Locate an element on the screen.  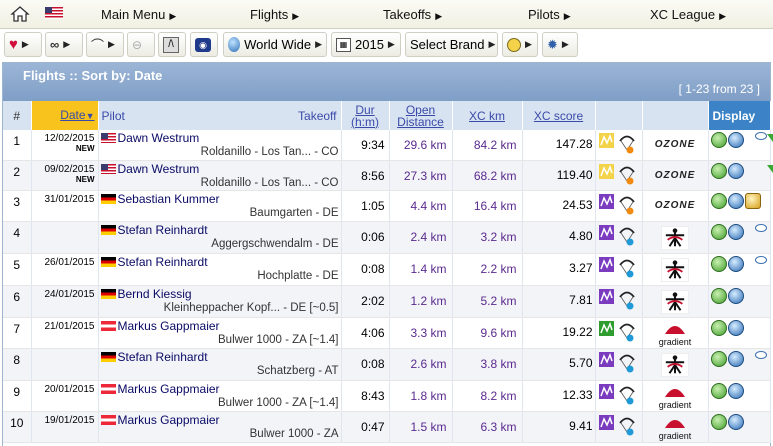
paraglider-icon is located at coordinates (626, 175).